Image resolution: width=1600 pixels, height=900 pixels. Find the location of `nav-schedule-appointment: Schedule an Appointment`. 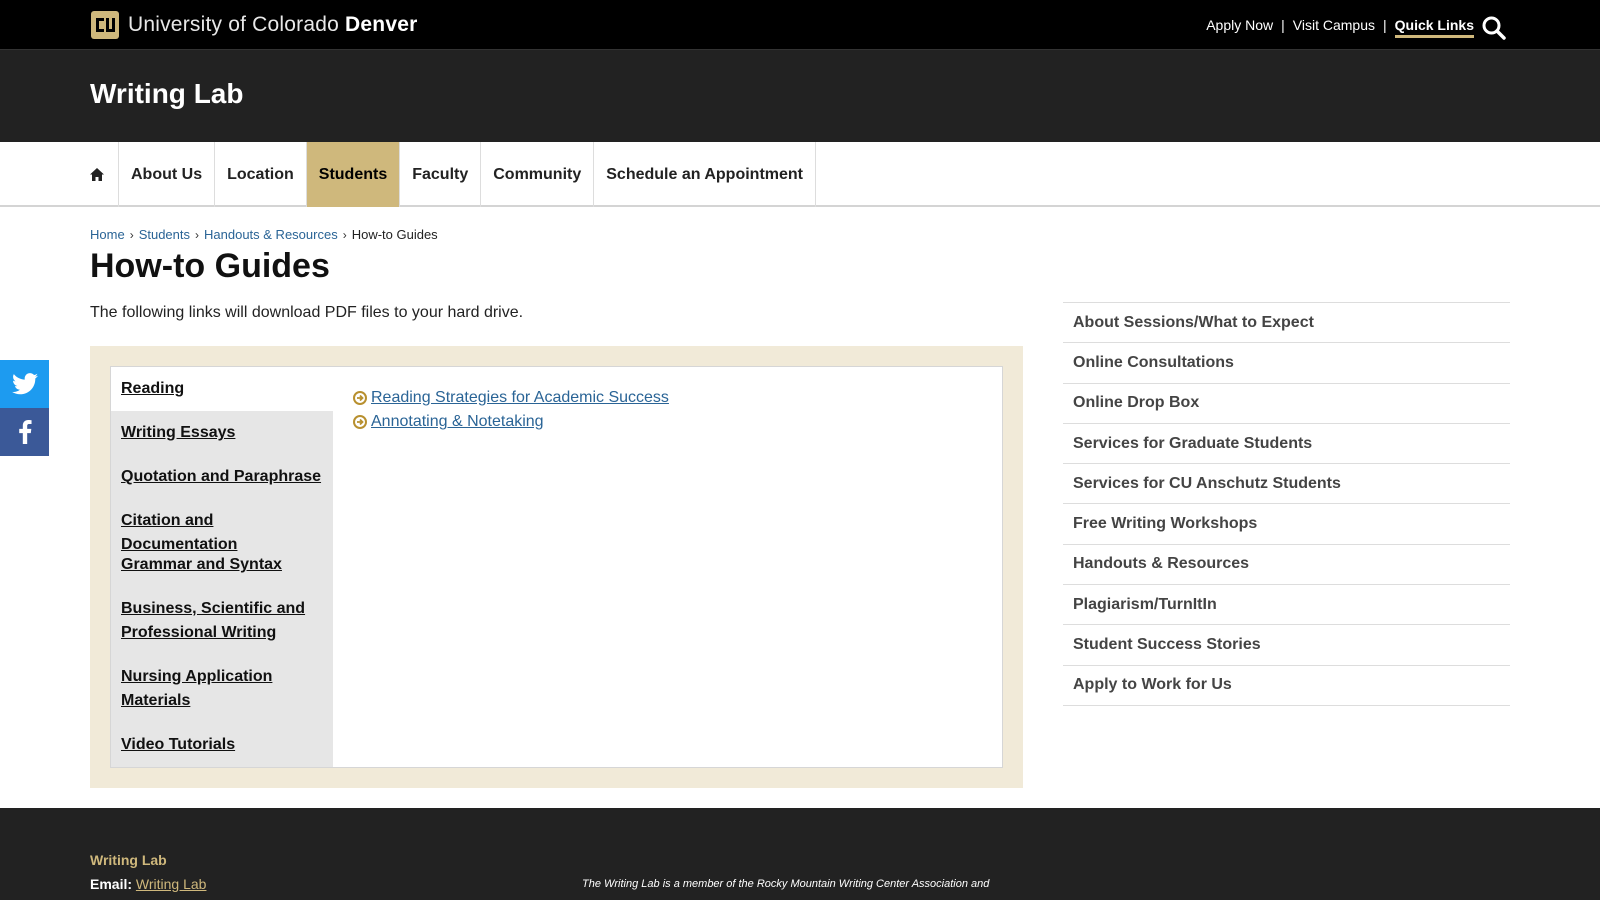

nav-schedule-appointment: Schedule an Appointment is located at coordinates (705, 174).